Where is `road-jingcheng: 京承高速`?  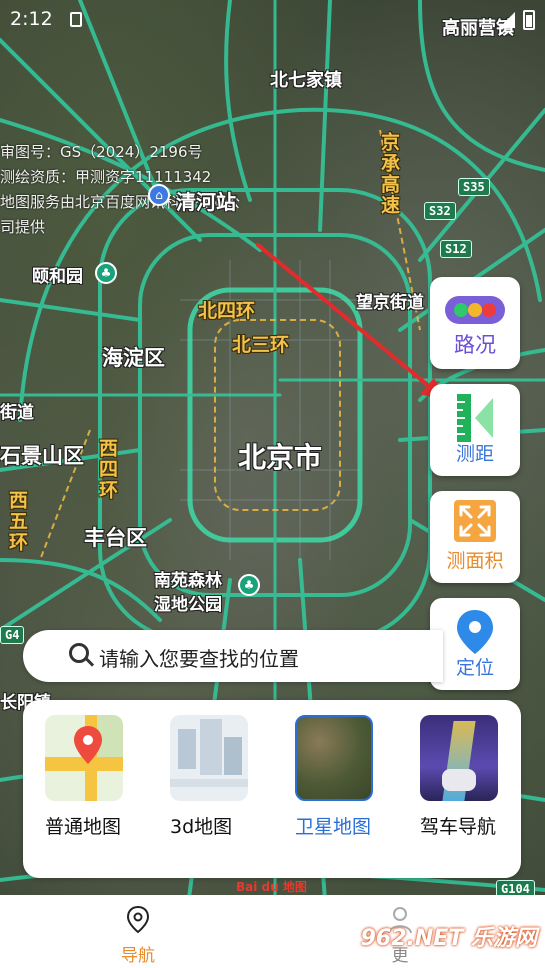
road-jingcheng: 京承高速 is located at coordinates (389, 174).